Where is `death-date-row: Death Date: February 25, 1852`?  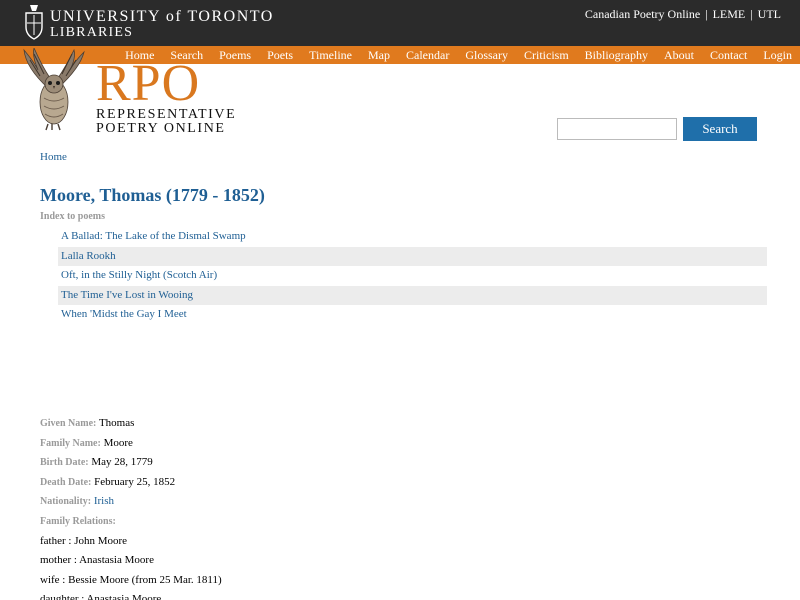
death-date-row: Death Date: February 25, 1852 is located at coordinates (390, 483).